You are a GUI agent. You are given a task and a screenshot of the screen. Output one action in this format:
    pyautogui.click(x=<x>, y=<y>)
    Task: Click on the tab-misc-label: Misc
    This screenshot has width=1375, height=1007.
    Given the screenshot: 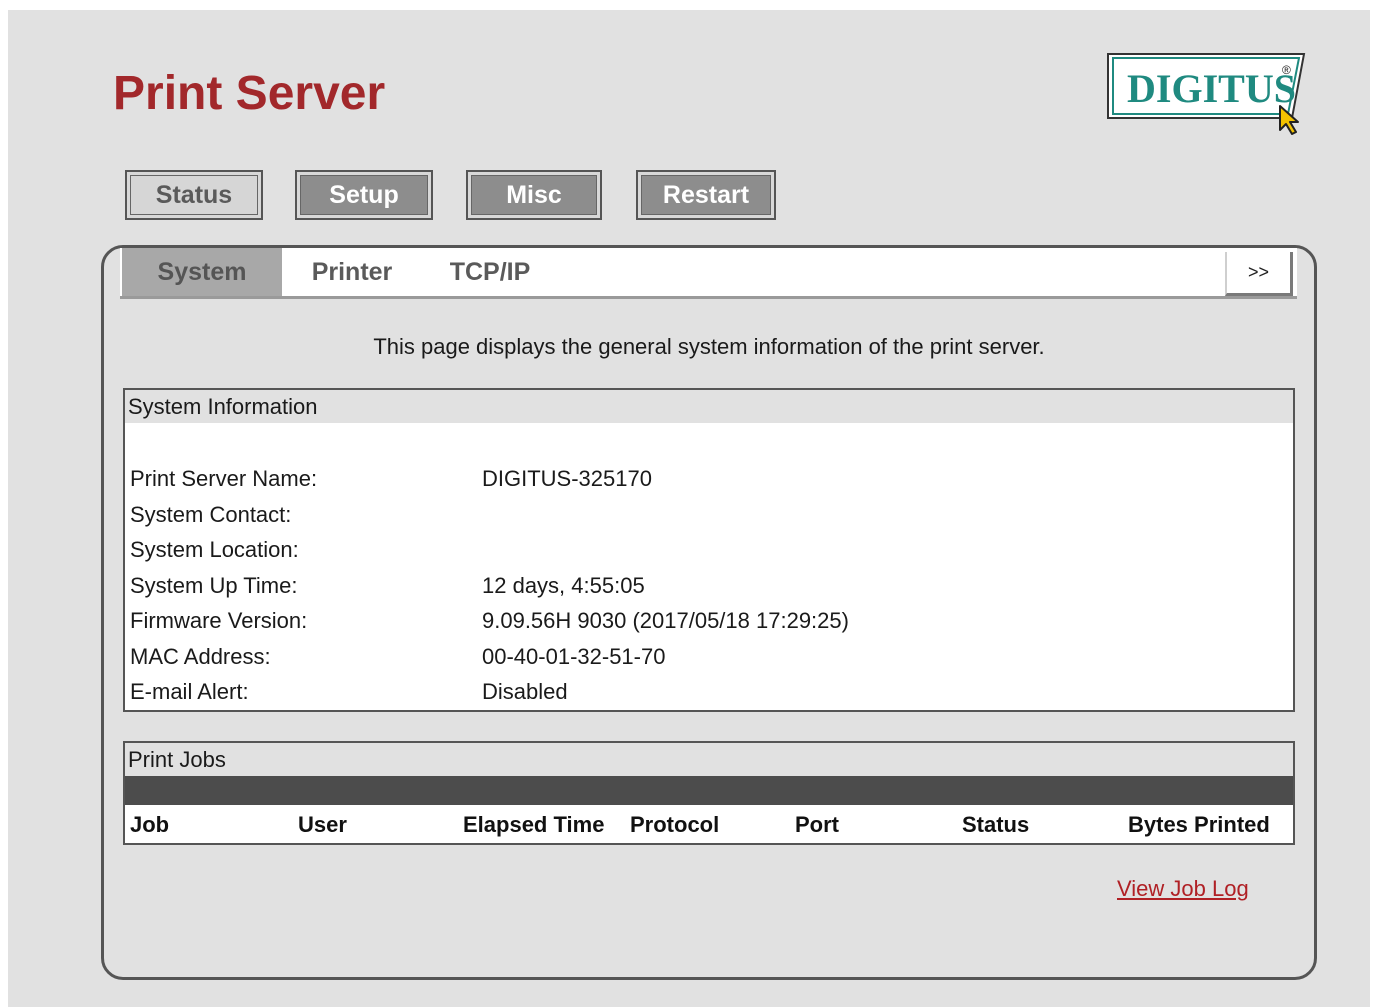 What is the action you would take?
    pyautogui.click(x=534, y=195)
    